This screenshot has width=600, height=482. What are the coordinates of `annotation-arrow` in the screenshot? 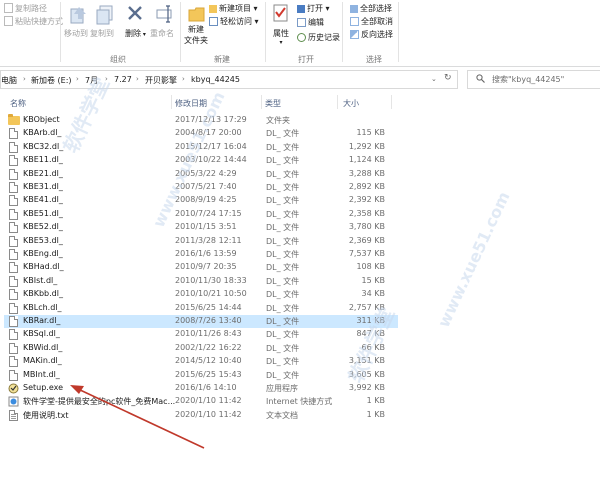 It's located at (137, 417).